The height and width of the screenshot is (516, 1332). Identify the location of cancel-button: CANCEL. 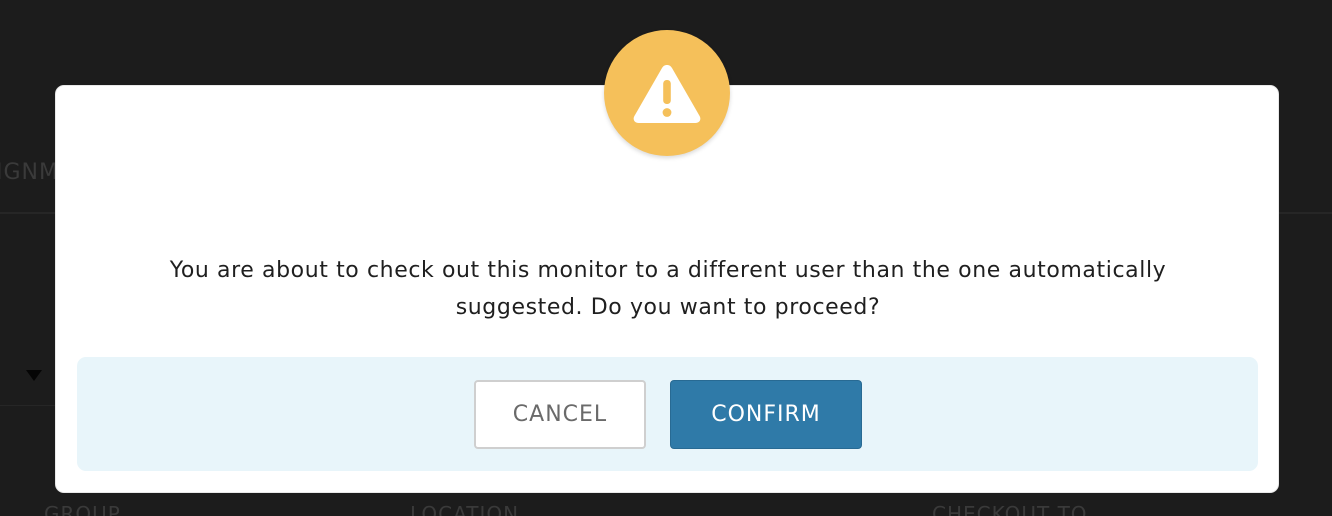
(560, 414).